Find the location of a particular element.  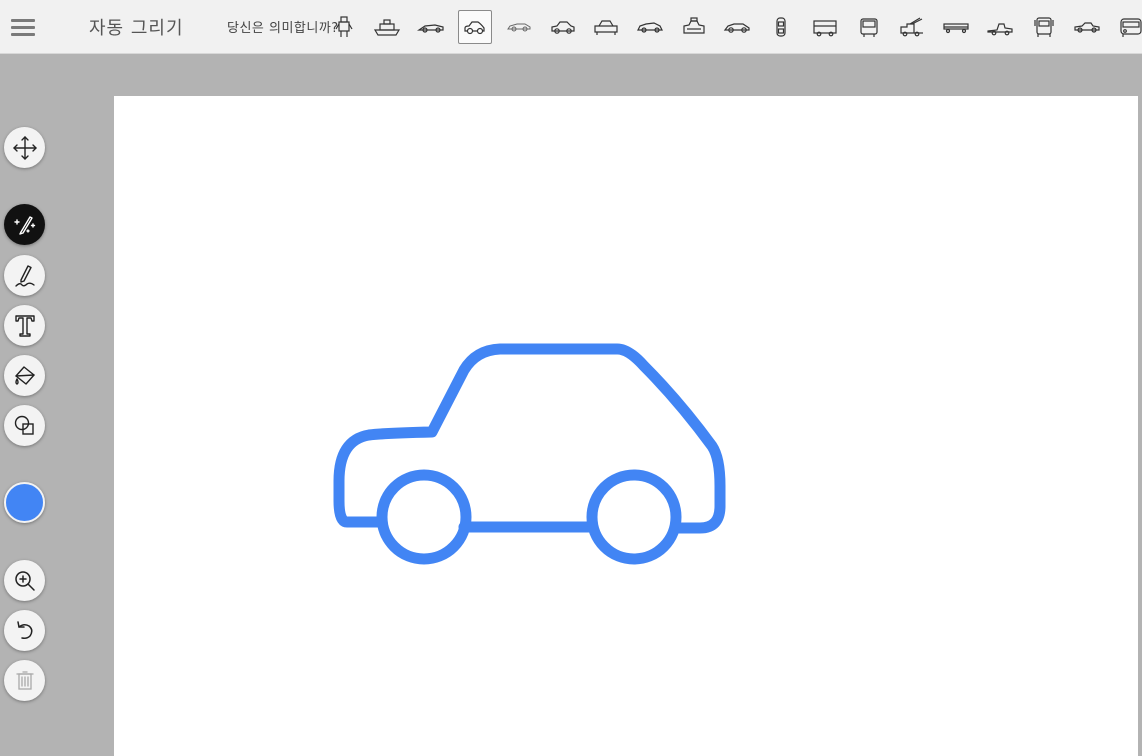

hatchback-car-icon is located at coordinates (519, 27).